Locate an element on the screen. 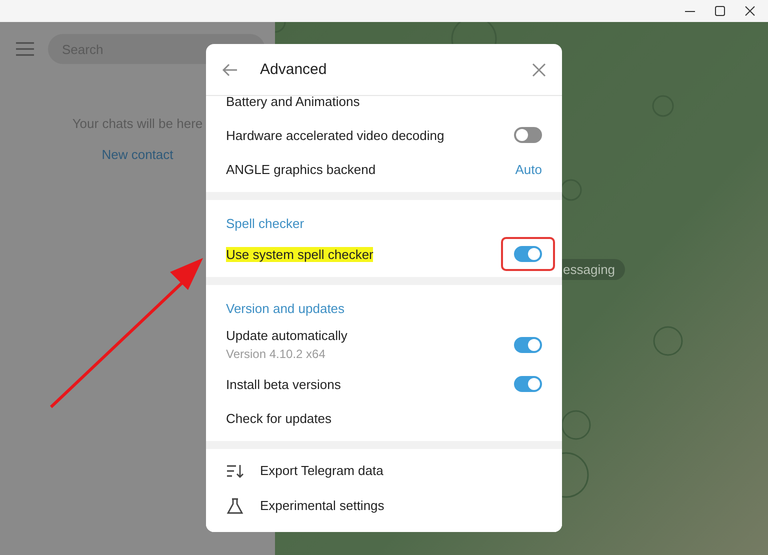 The image size is (768, 555). menu-item: Experimental settings is located at coordinates (322, 505).